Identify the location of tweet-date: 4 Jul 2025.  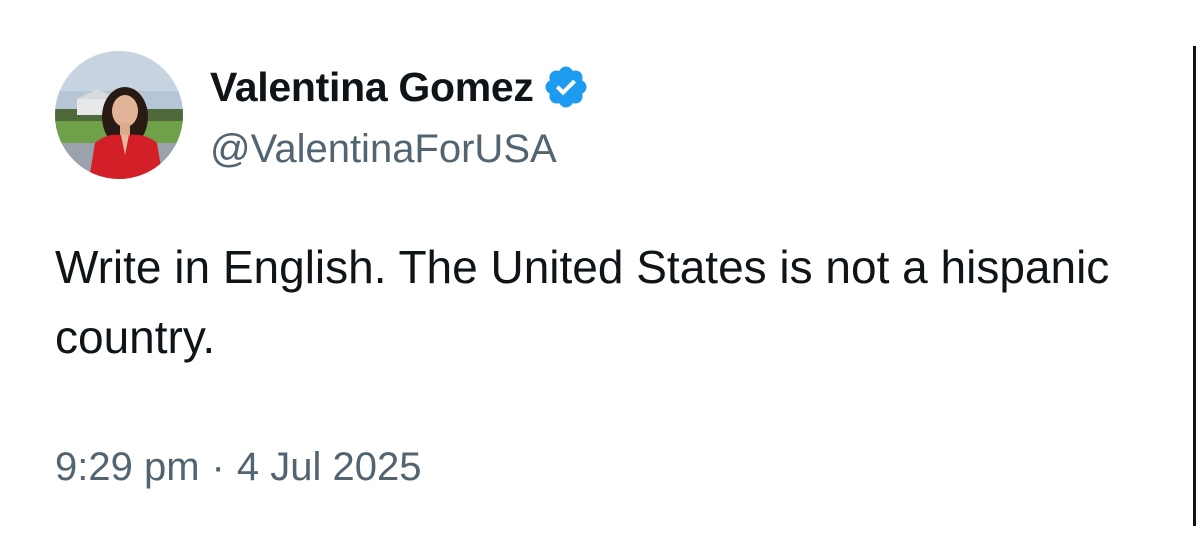
(329, 467).